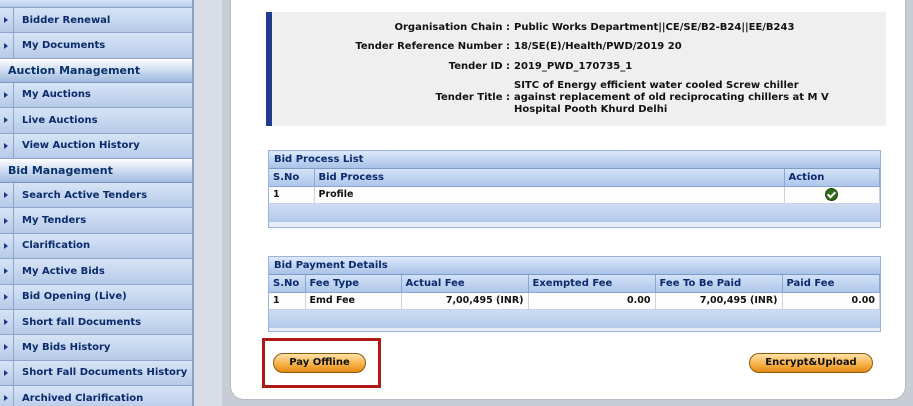  I want to click on col-exempted-fee: Exempted Fee, so click(592, 284).